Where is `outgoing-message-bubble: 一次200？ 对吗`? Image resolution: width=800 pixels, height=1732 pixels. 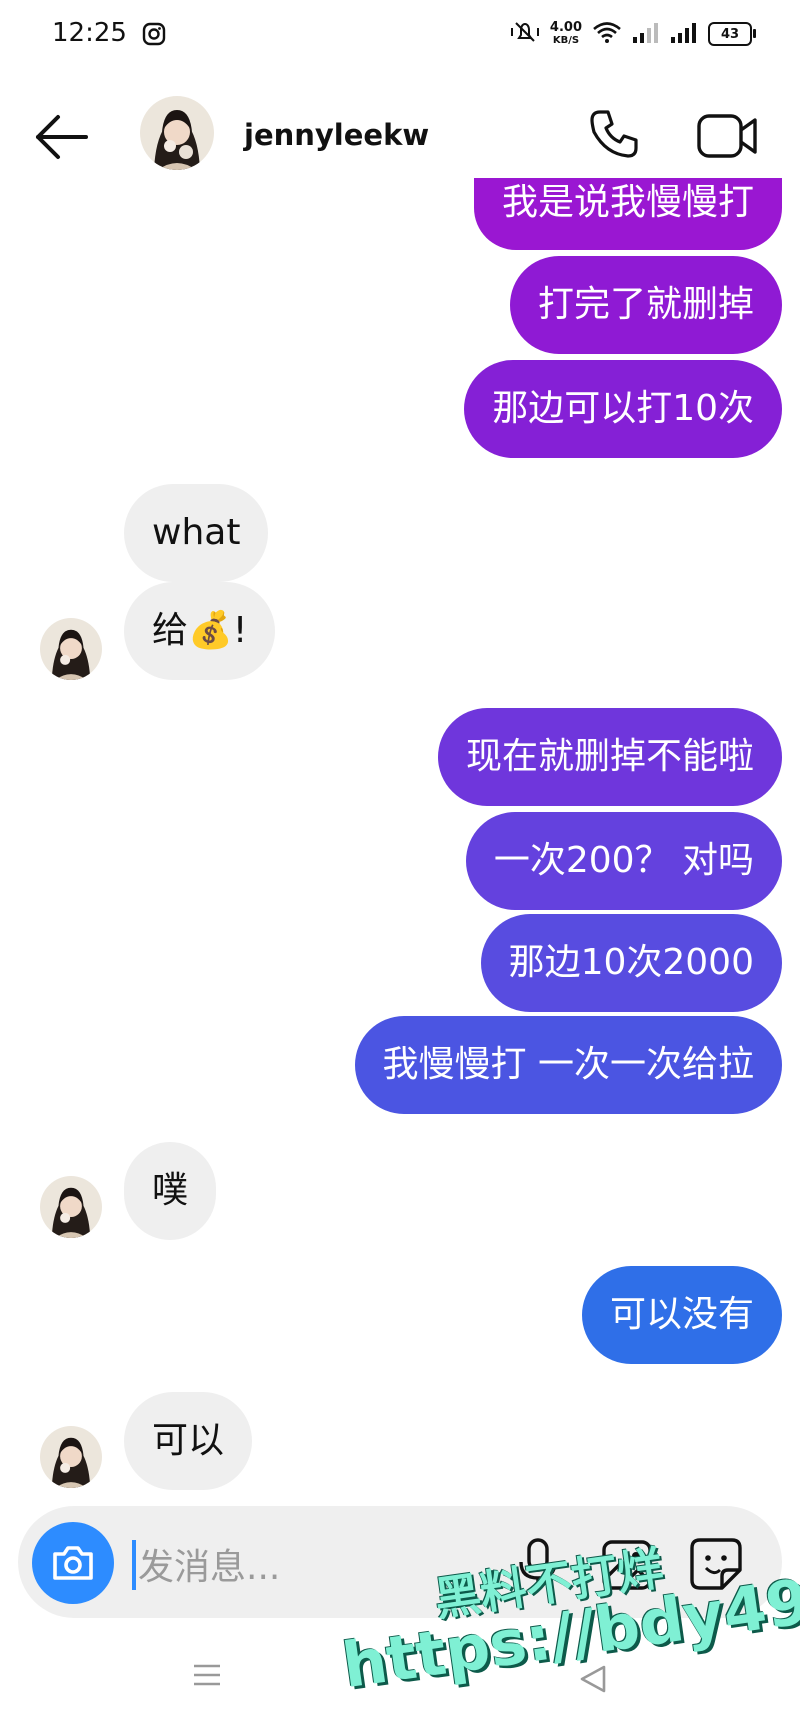 outgoing-message-bubble: 一次200？ 对吗 is located at coordinates (623, 861).